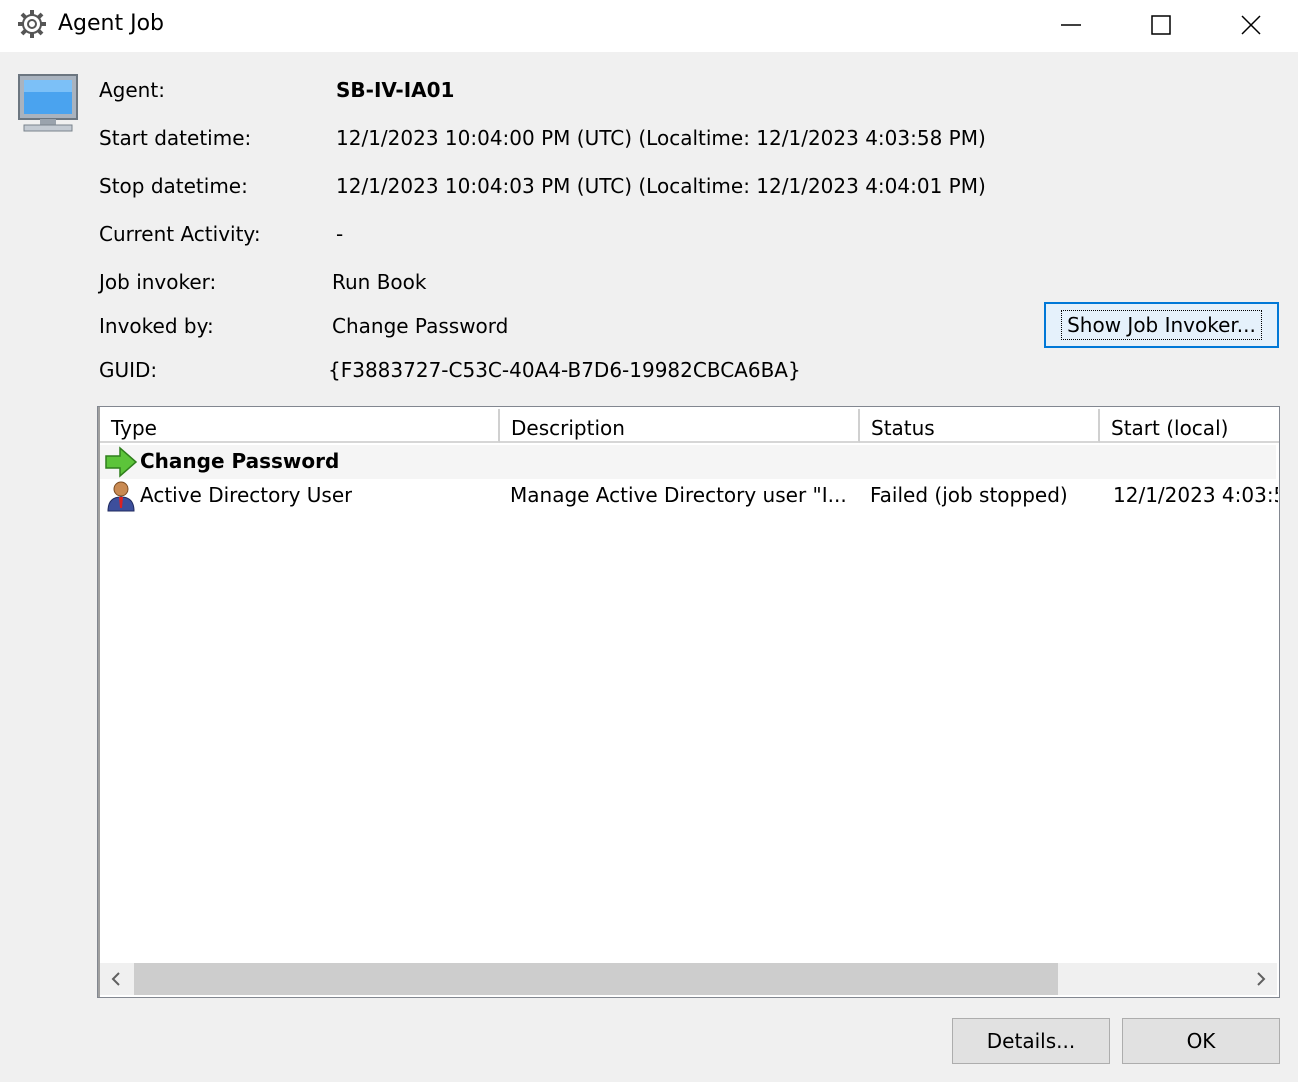  What do you see at coordinates (688, 462) in the screenshot?
I see `group-row: Change Password` at bounding box center [688, 462].